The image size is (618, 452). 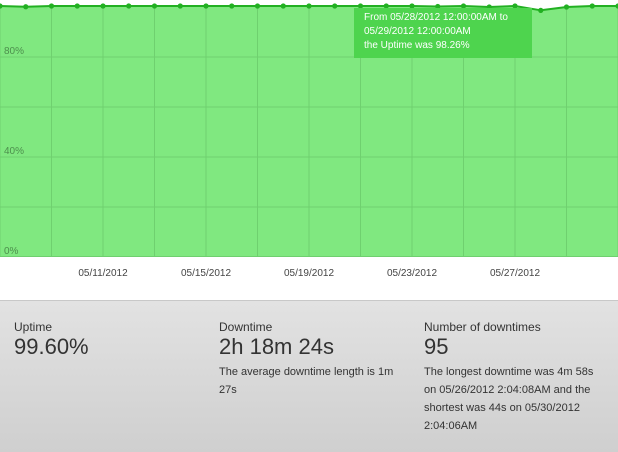 What do you see at coordinates (103, 273) in the screenshot?
I see `x-tick-label: 05/11/2012` at bounding box center [103, 273].